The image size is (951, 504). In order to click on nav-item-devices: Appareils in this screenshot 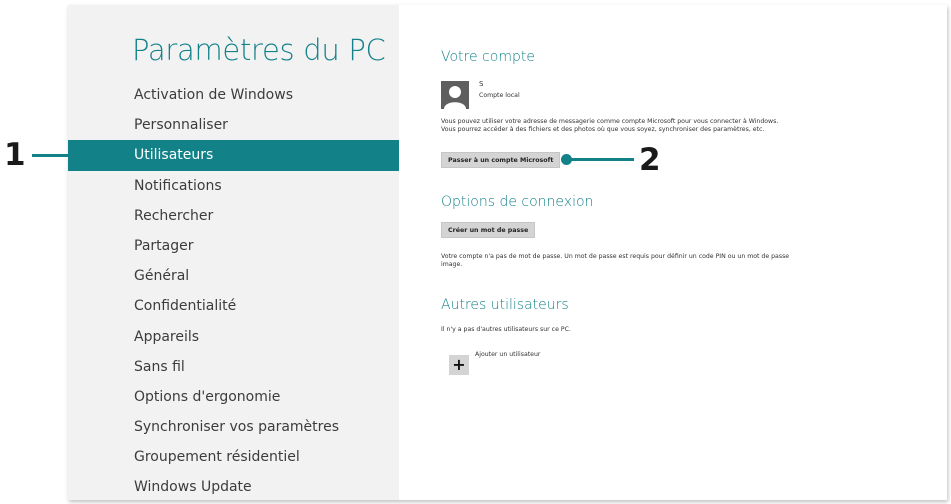, I will do `click(233, 337)`.